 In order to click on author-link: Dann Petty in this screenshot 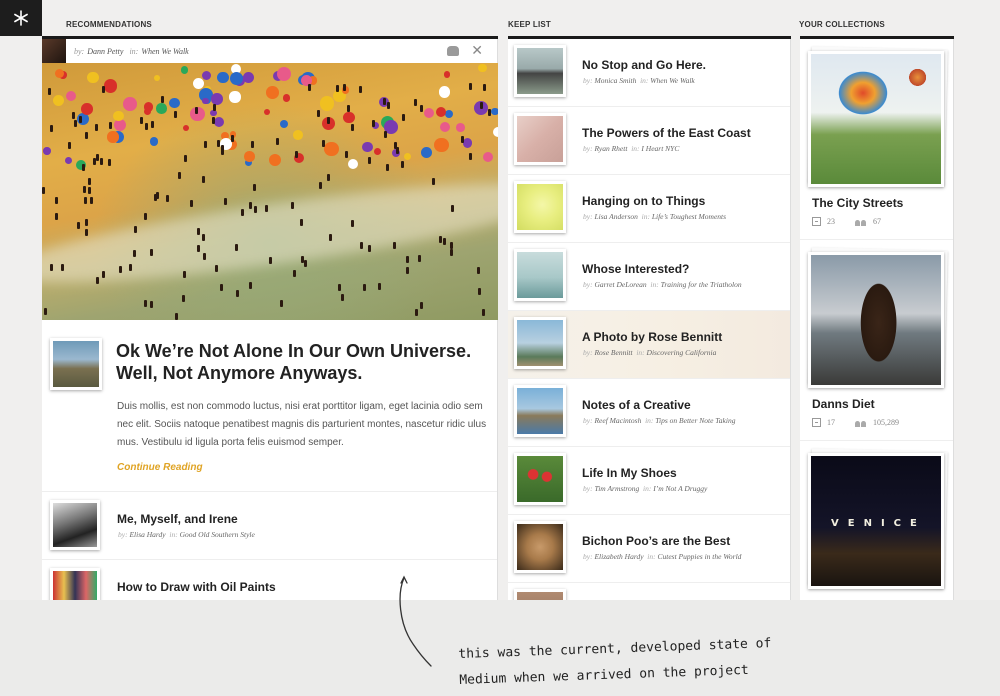, I will do `click(105, 51)`.